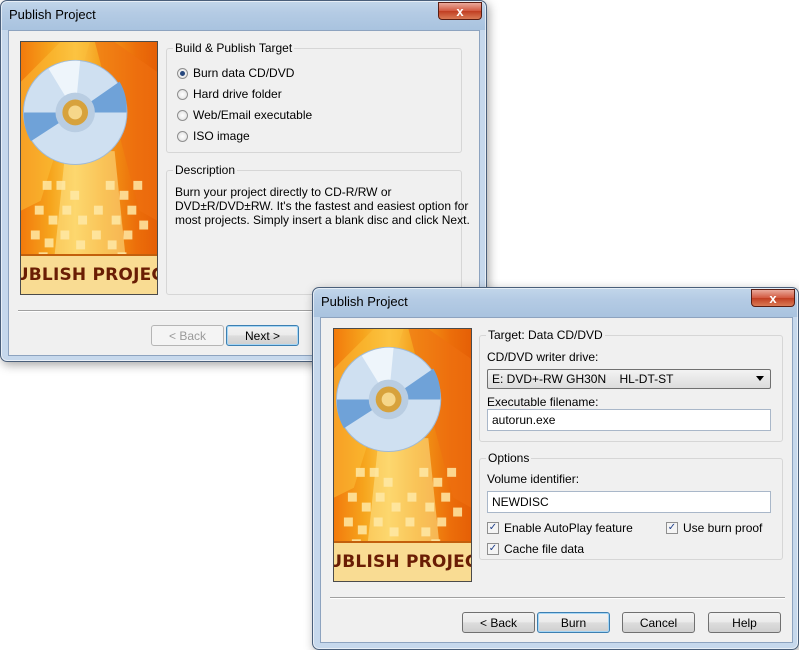  I want to click on group-legend: Build & Publish Target, so click(234, 48).